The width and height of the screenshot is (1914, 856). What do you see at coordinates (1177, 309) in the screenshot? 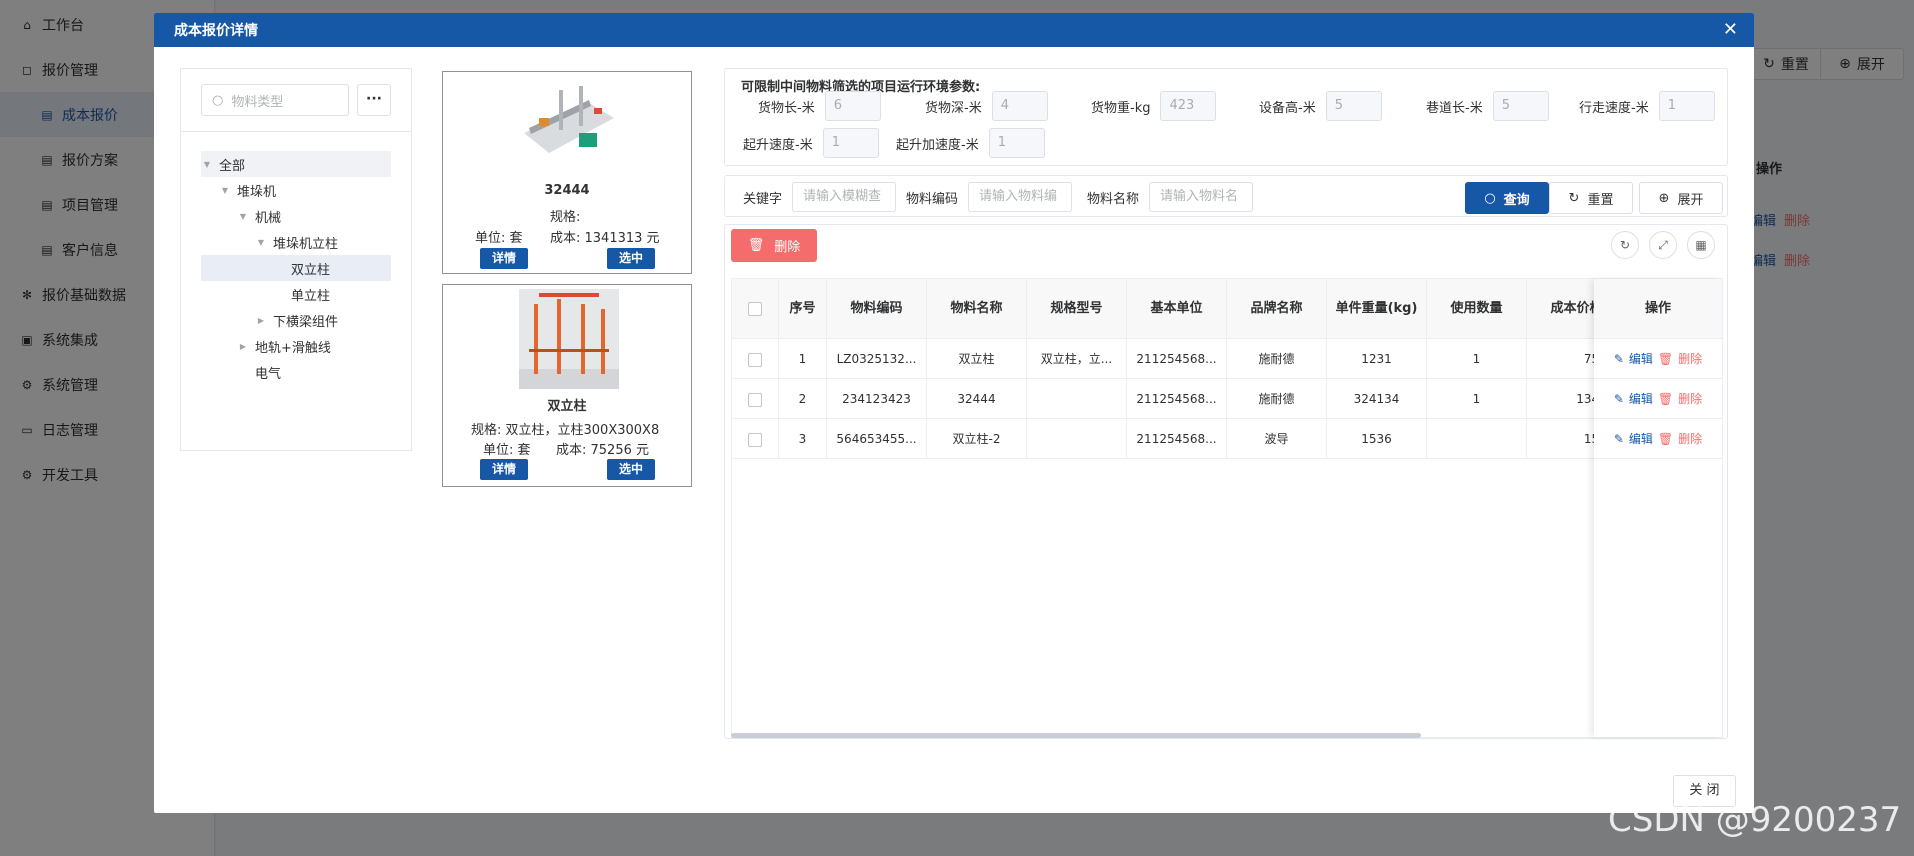
I see `col-header: 基本单位` at bounding box center [1177, 309].